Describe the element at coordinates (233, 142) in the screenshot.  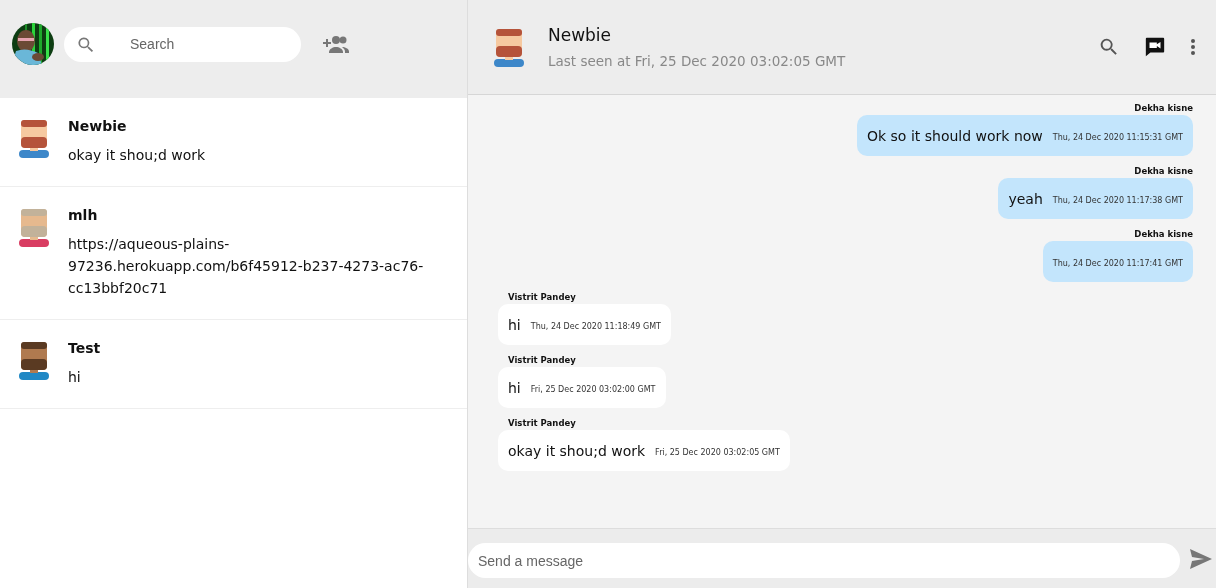
I see `chat-list-item: Newbie okay it shou;d work` at that location.